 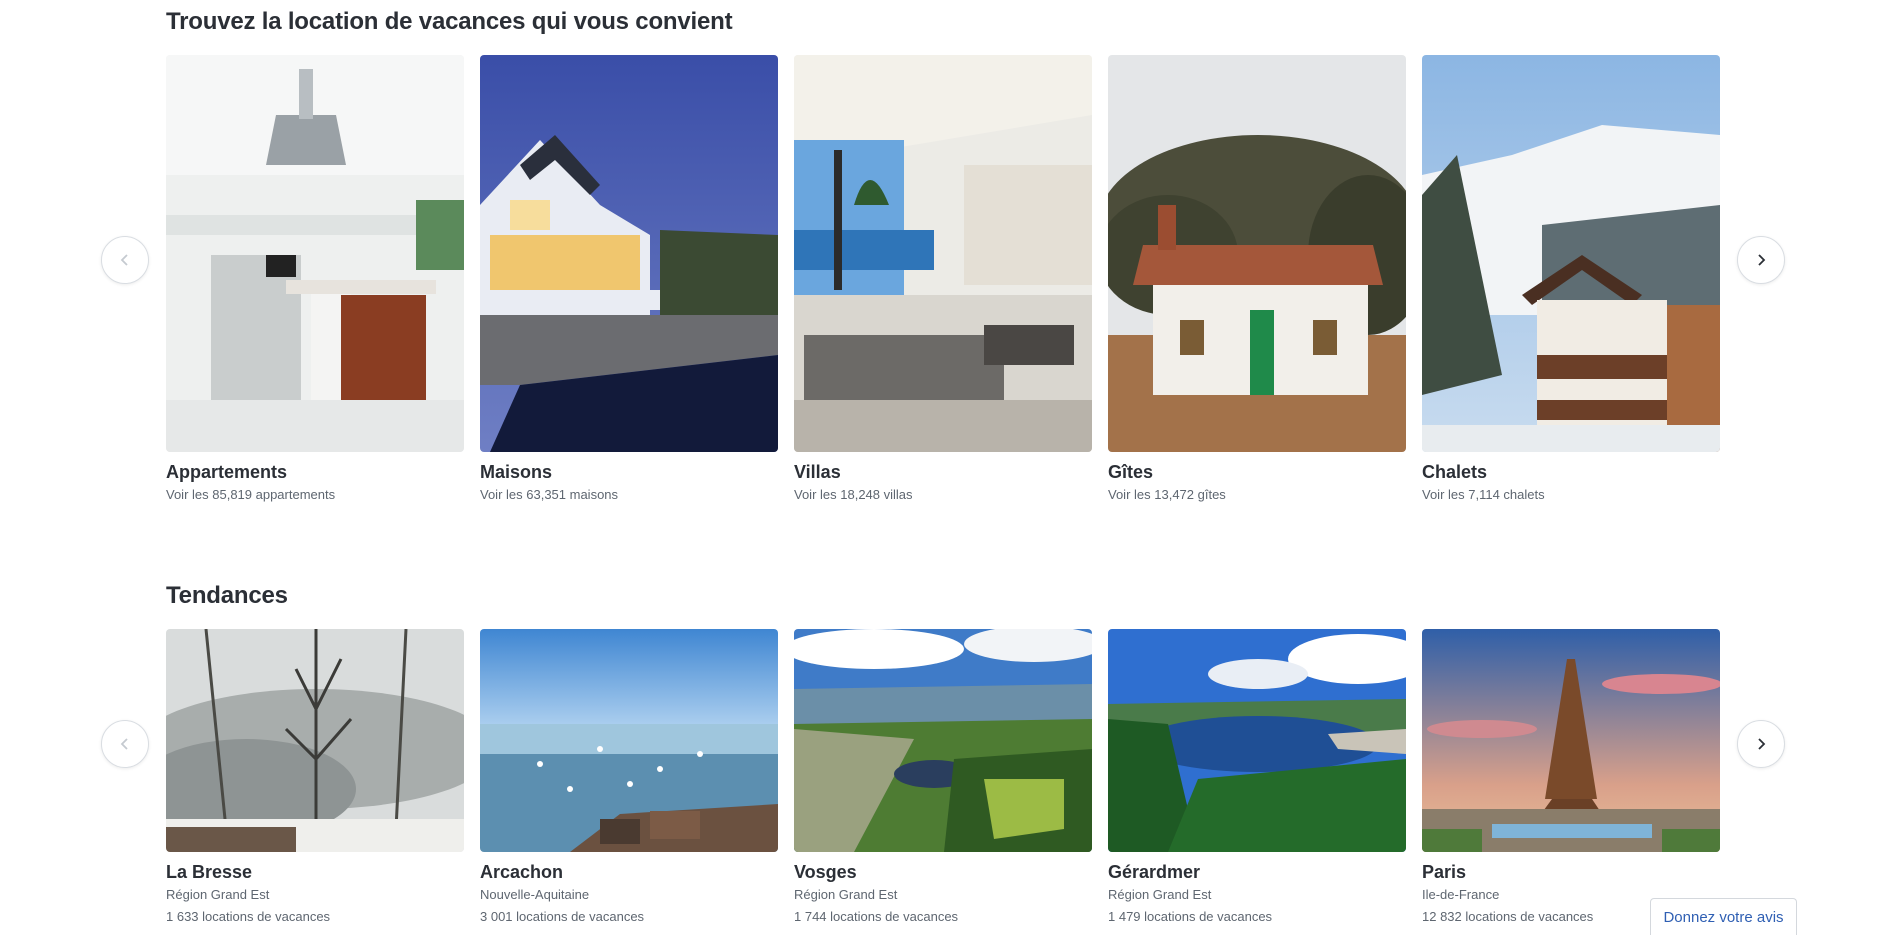 What do you see at coordinates (535, 894) in the screenshot?
I see `card-region: Nouvelle-Aquitaine` at bounding box center [535, 894].